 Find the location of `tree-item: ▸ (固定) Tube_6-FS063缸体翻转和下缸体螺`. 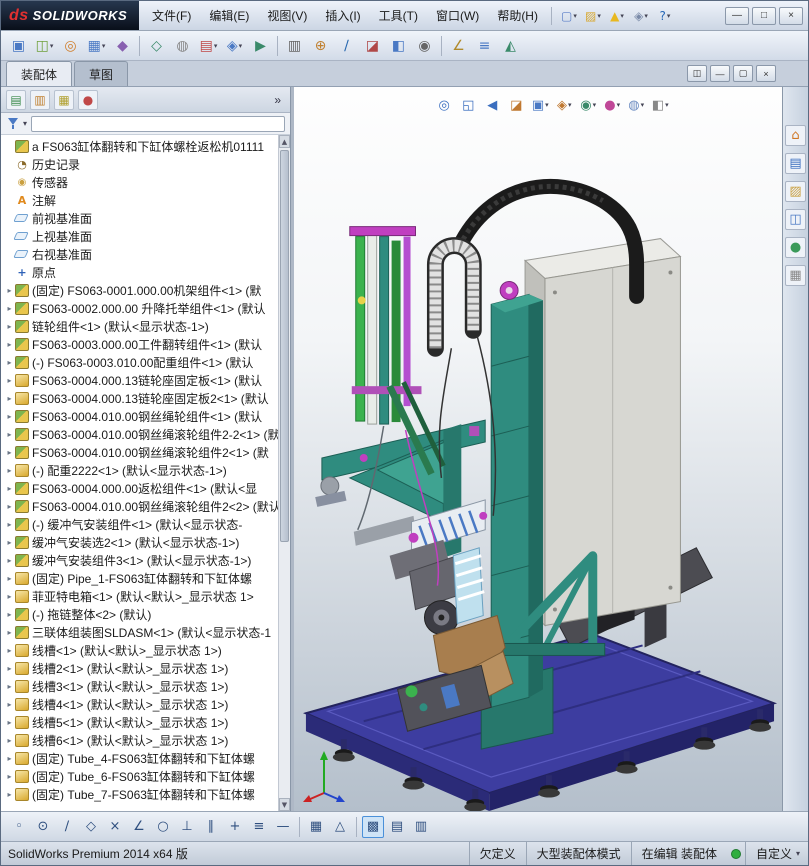

tree-item: ▸ (固定) Tube_6-FS063缸体翻转和下缸体螺 is located at coordinates (141, 776).